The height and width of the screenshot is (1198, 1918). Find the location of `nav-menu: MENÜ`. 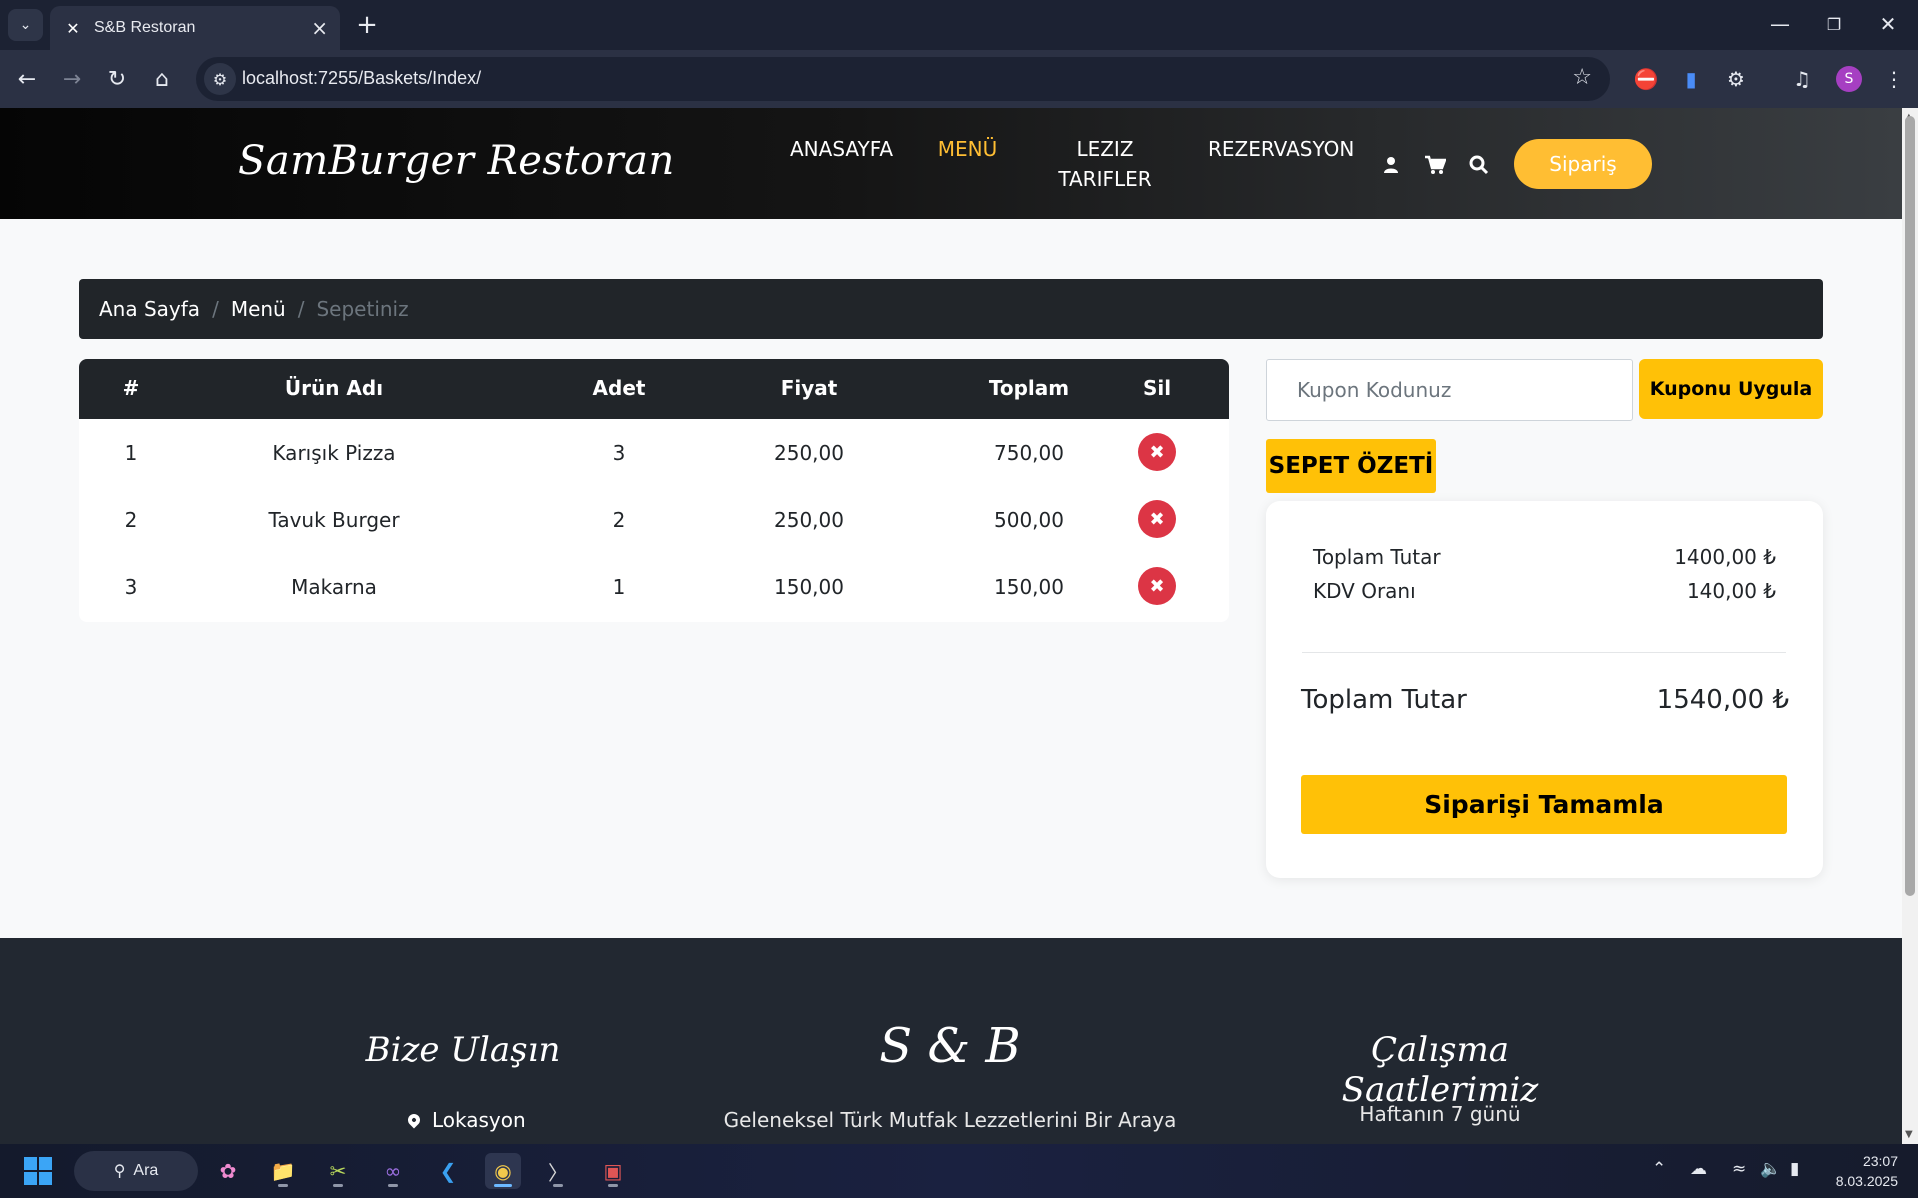

nav-menu: MENÜ is located at coordinates (967, 149).